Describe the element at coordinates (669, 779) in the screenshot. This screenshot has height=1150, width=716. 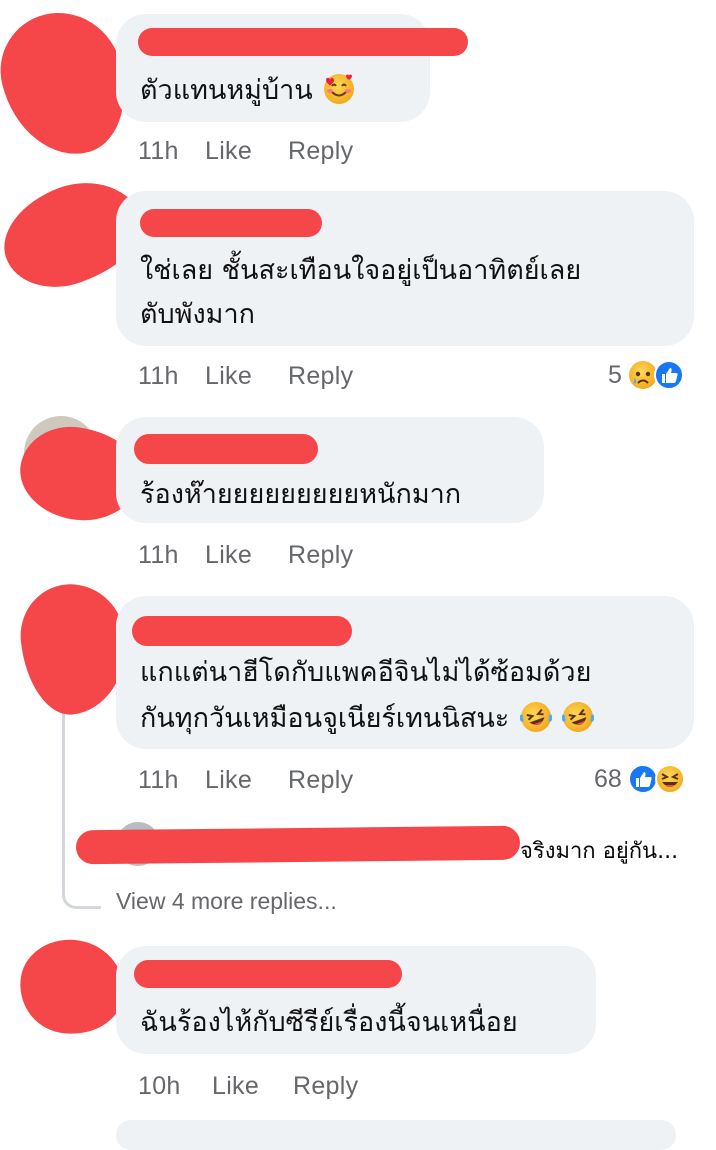
I see `haha-reaction-icon` at that location.